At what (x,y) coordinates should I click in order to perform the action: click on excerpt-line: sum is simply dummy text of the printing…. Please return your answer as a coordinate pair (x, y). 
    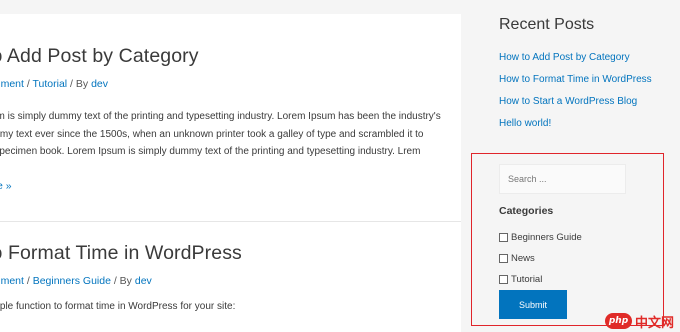
    Looking at the image, I should click on (220, 116).